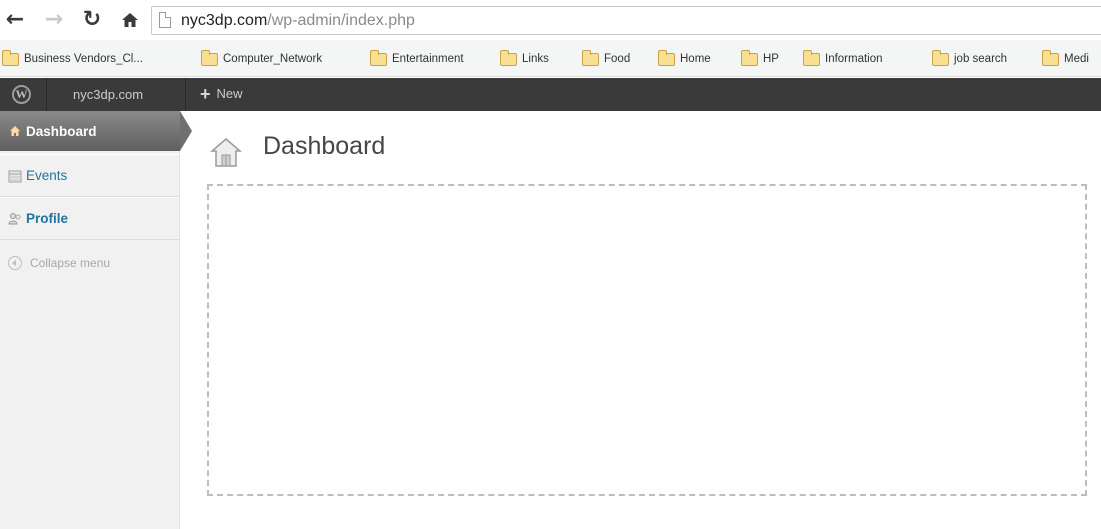 Image resolution: width=1101 pixels, height=529 pixels. I want to click on wordpress-logo-icon: W, so click(21, 94).